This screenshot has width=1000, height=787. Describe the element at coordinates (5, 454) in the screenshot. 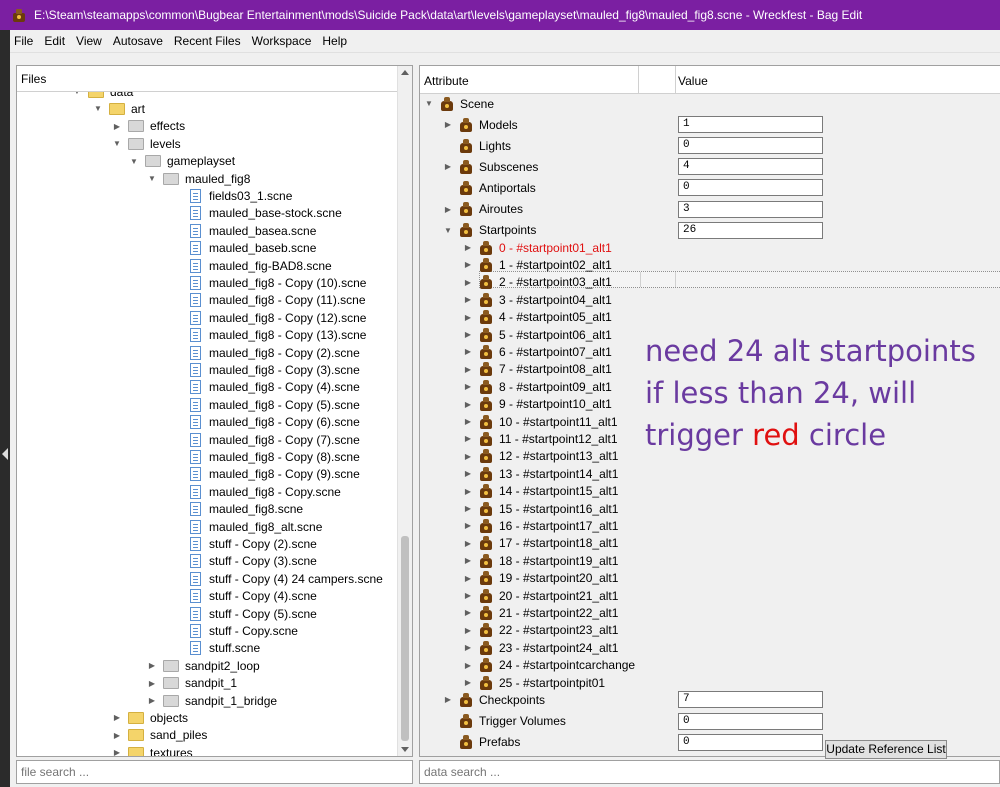

I see `collapse-arrow-icon` at that location.